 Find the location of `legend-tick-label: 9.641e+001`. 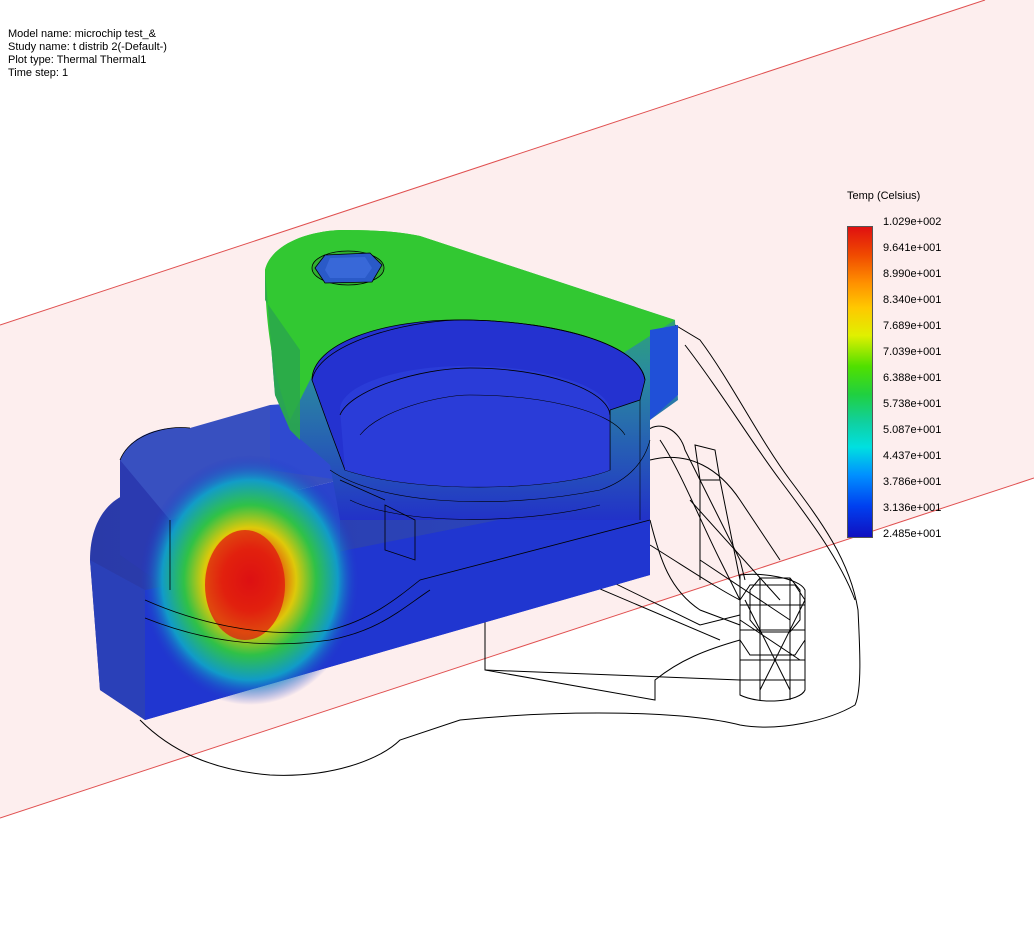

legend-tick-label: 9.641e+001 is located at coordinates (912, 248).